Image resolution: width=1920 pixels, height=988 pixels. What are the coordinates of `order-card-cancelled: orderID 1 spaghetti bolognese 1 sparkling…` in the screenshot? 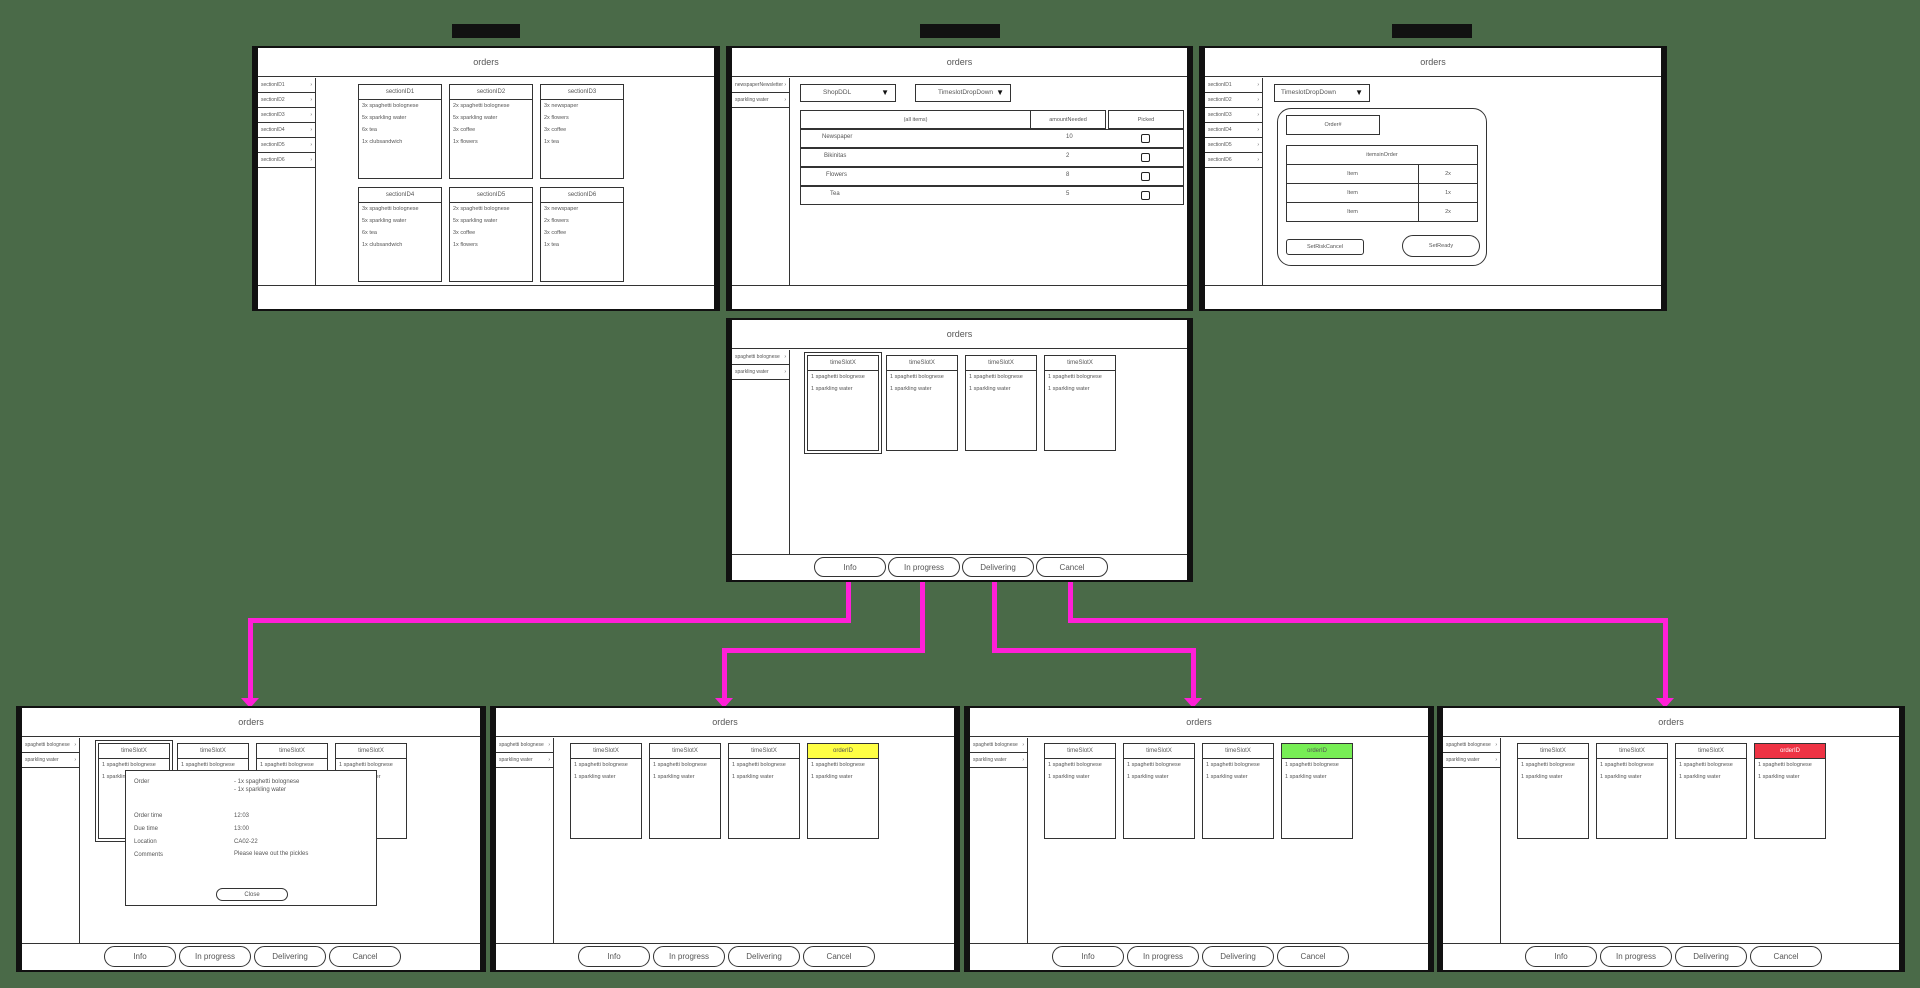 It's located at (1790, 791).